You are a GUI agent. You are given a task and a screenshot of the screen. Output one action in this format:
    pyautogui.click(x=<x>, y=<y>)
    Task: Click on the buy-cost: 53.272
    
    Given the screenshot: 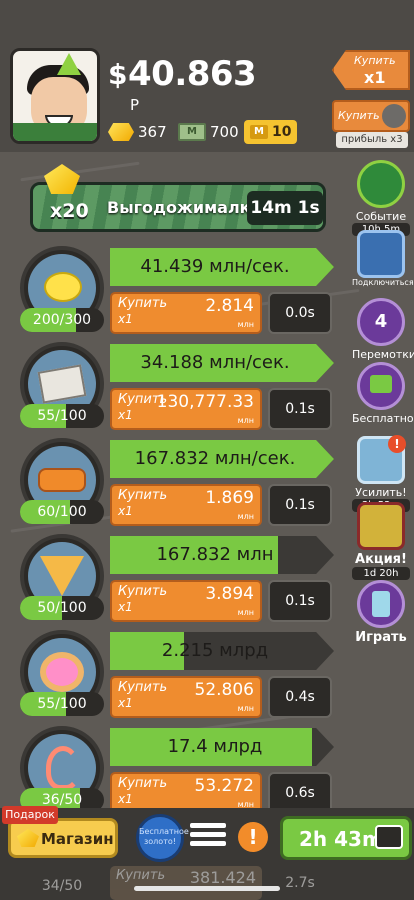 What is the action you would take?
    pyautogui.click(x=224, y=786)
    